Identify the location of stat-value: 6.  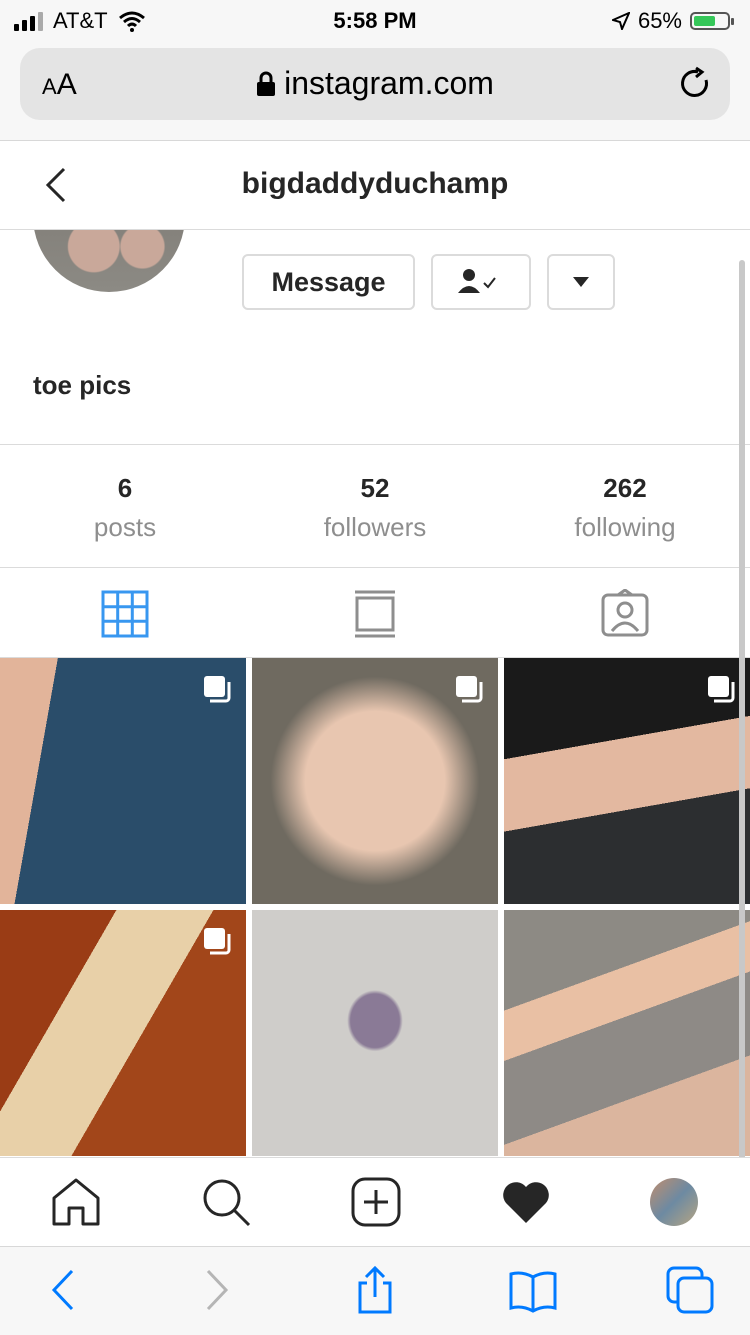
(125, 488).